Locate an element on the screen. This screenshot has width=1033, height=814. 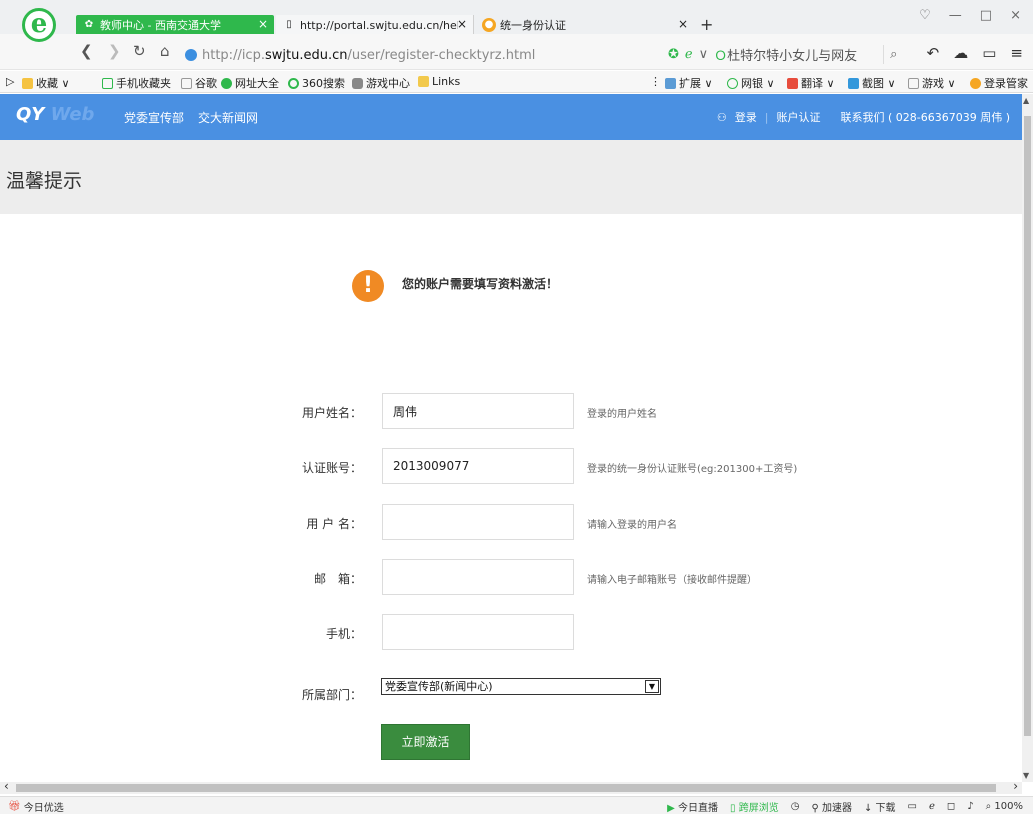
warning-icon: ! is located at coordinates (368, 286).